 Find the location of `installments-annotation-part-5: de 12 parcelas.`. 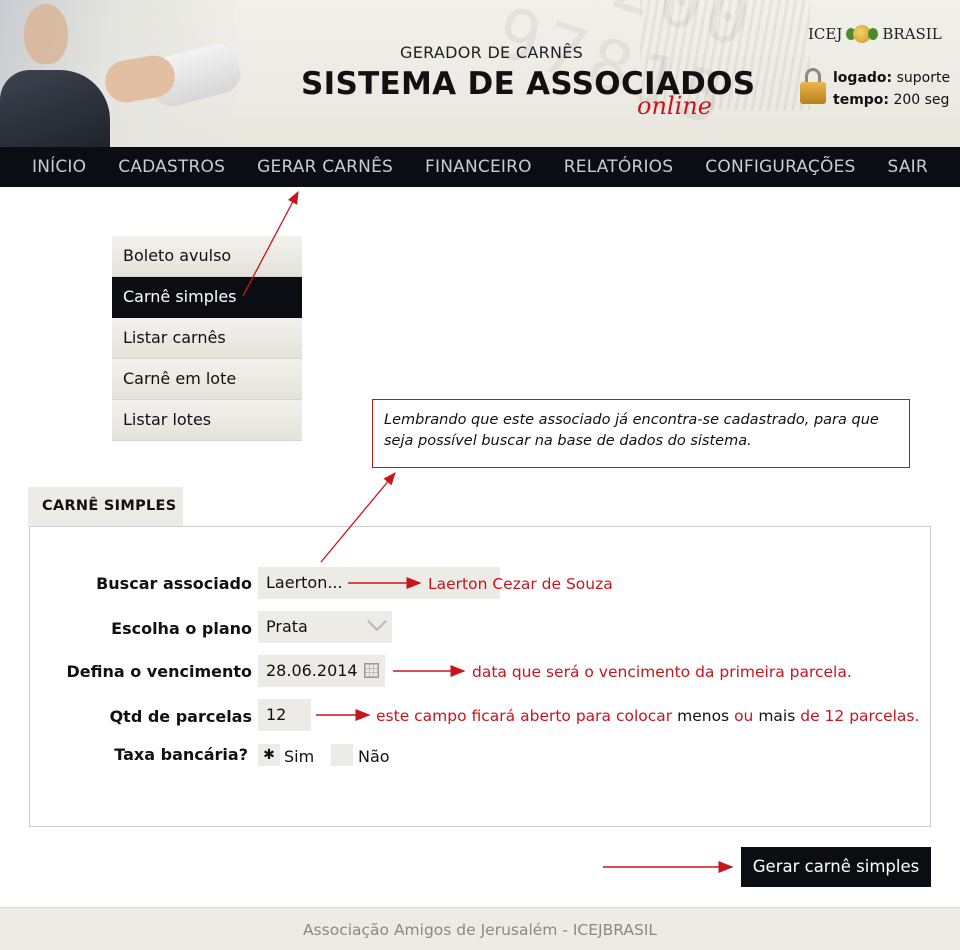

installments-annotation-part-5: de 12 parcelas. is located at coordinates (860, 716).